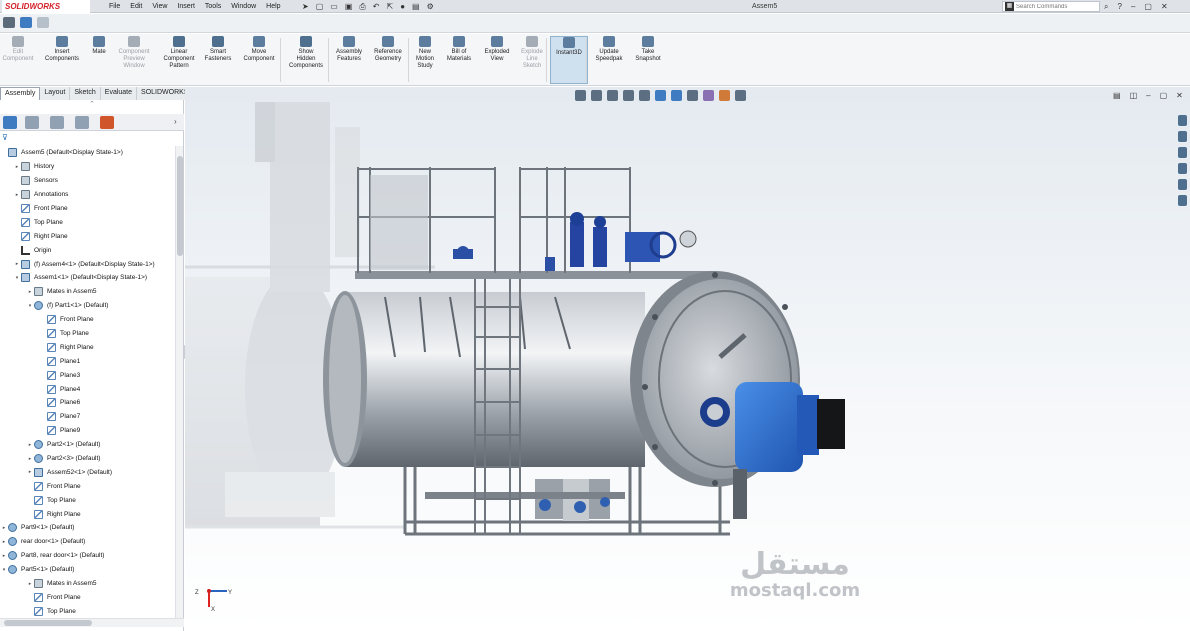 The height and width of the screenshot is (631, 1190). I want to click on ribbon-component-preview-window-button: Component Preview Window, so click(134, 60).